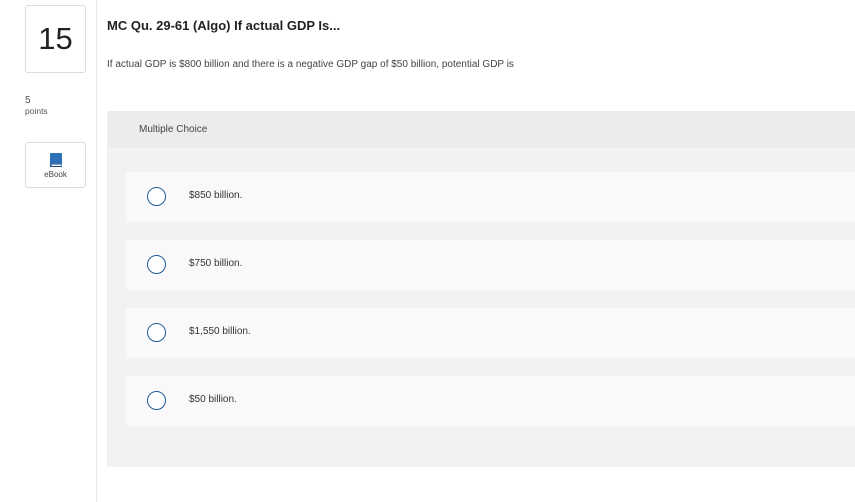  Describe the element at coordinates (55, 174) in the screenshot. I see `ebook-label: eBook` at that location.